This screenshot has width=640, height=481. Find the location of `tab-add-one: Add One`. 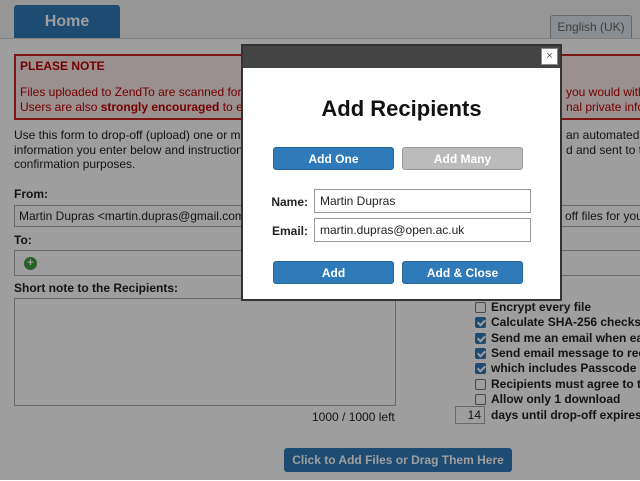

tab-add-one: Add One is located at coordinates (333, 158).